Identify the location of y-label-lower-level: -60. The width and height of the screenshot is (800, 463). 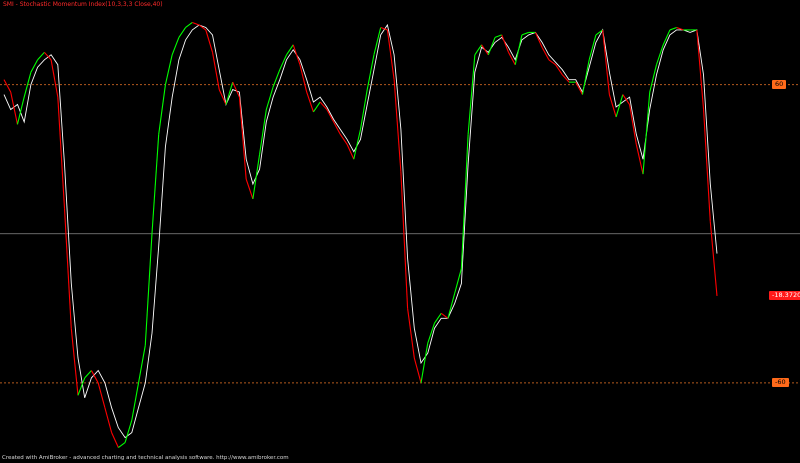
(780, 383).